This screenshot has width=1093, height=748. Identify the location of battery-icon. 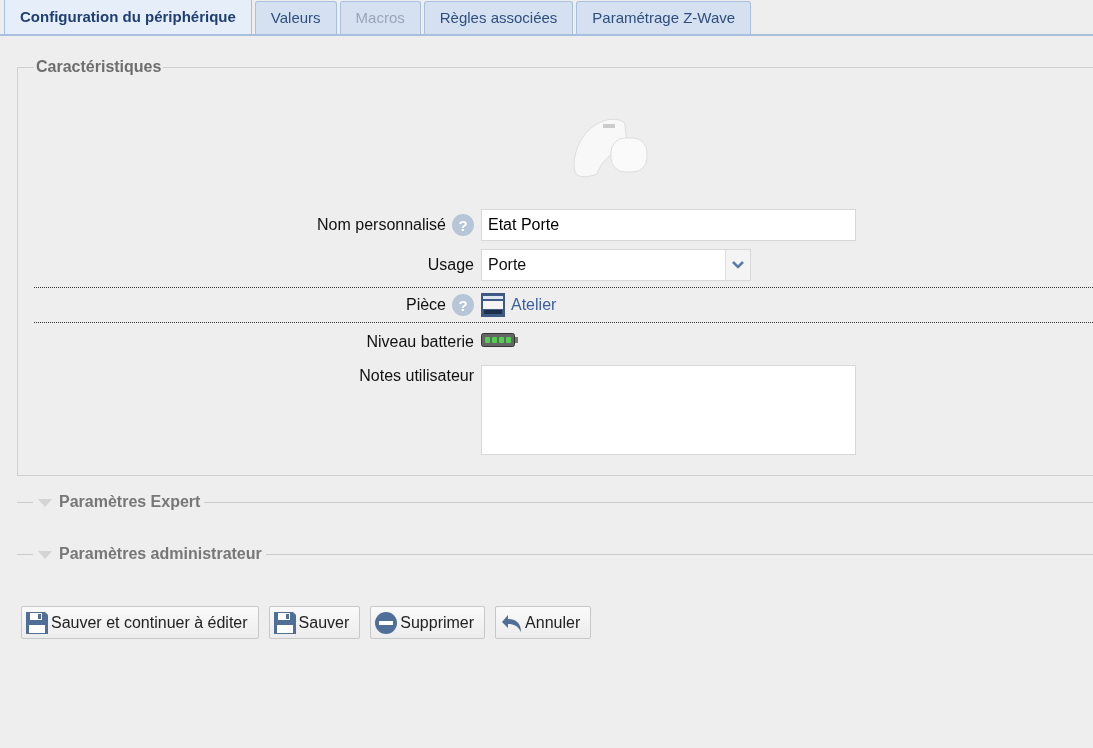
(499, 340).